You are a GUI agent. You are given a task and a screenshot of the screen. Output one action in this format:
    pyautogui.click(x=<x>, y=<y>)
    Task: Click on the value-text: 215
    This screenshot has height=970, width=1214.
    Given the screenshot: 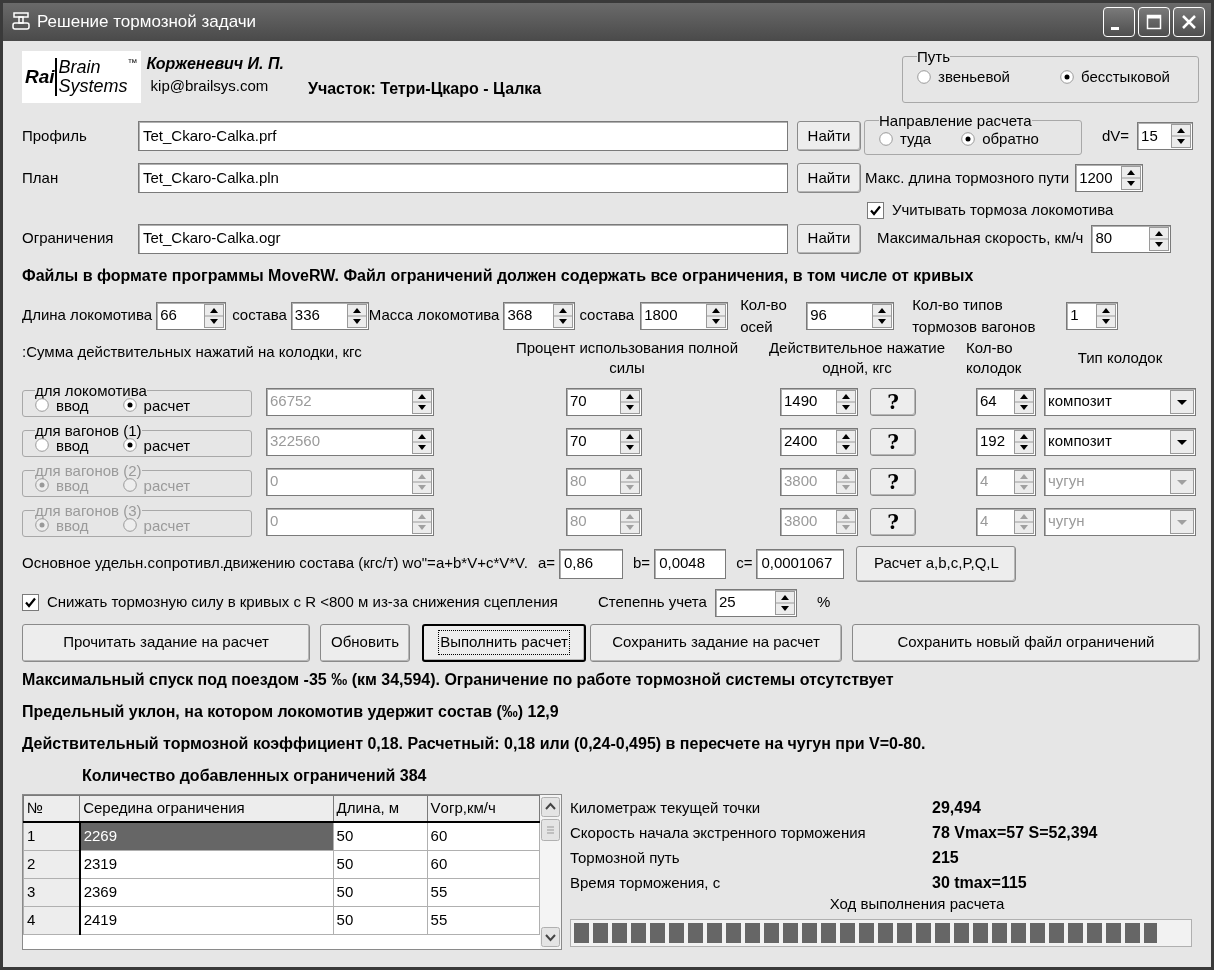 What is the action you would take?
    pyautogui.click(x=945, y=858)
    